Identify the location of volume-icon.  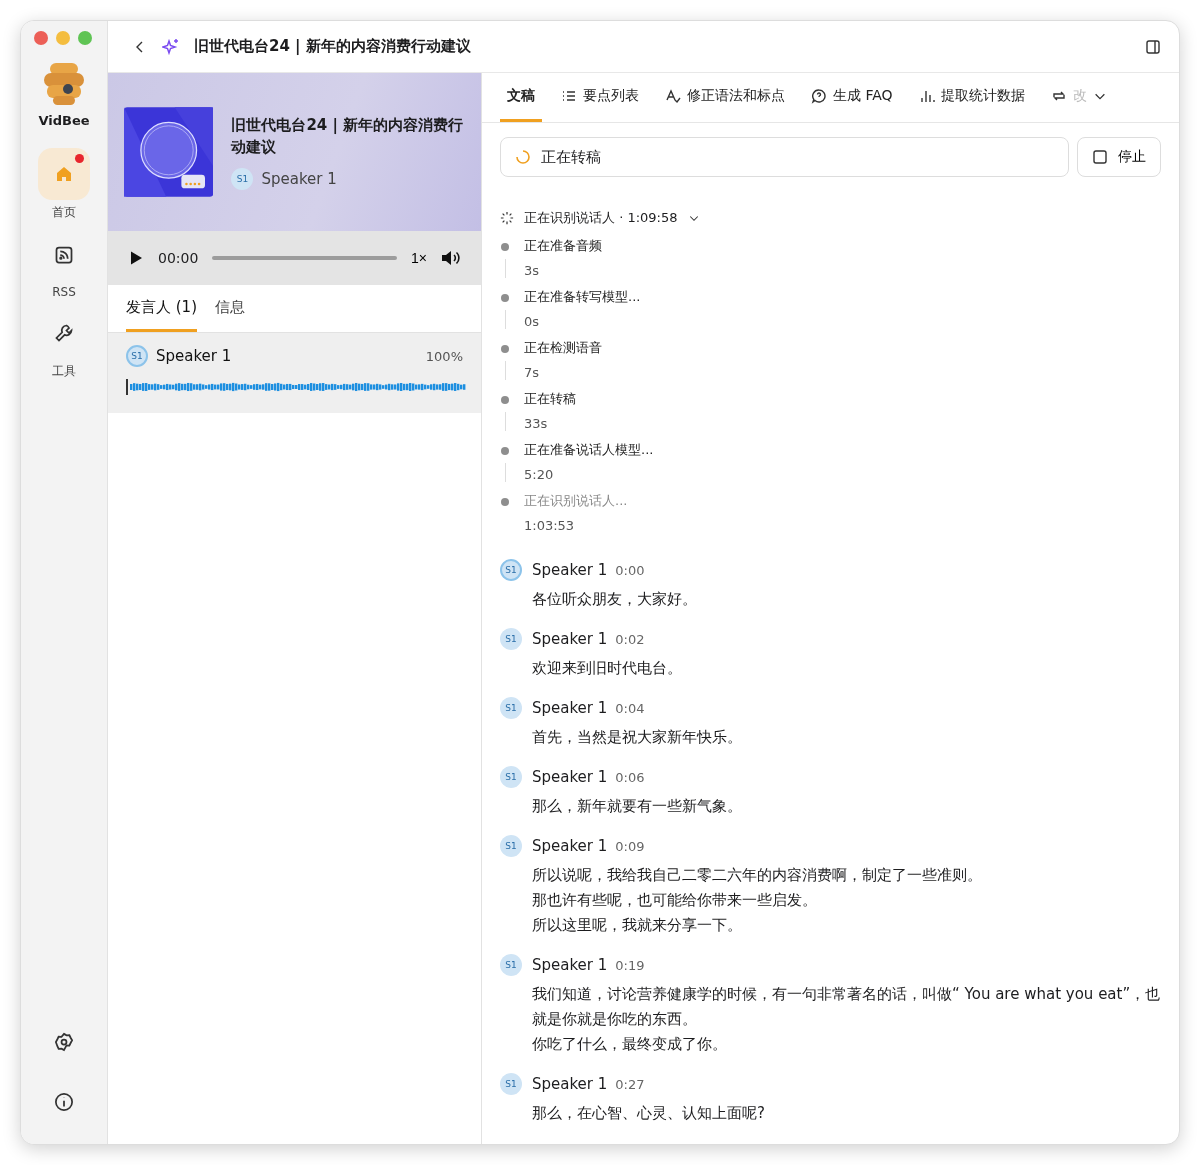
(451, 258).